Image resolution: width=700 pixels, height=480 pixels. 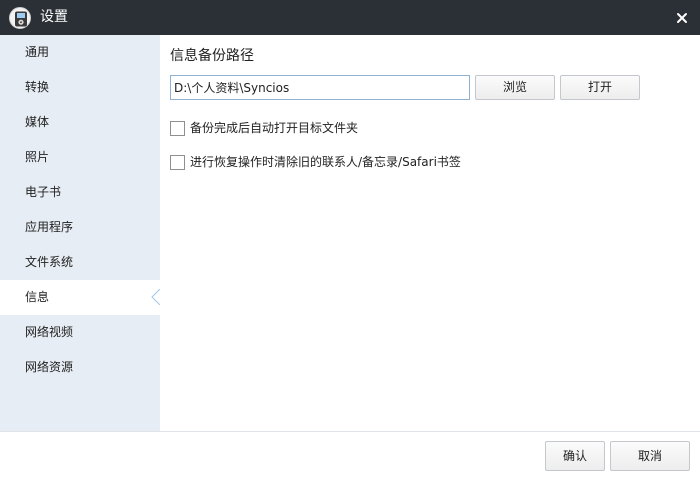 What do you see at coordinates (80, 157) in the screenshot?
I see `sidebar-item-photos: 照片` at bounding box center [80, 157].